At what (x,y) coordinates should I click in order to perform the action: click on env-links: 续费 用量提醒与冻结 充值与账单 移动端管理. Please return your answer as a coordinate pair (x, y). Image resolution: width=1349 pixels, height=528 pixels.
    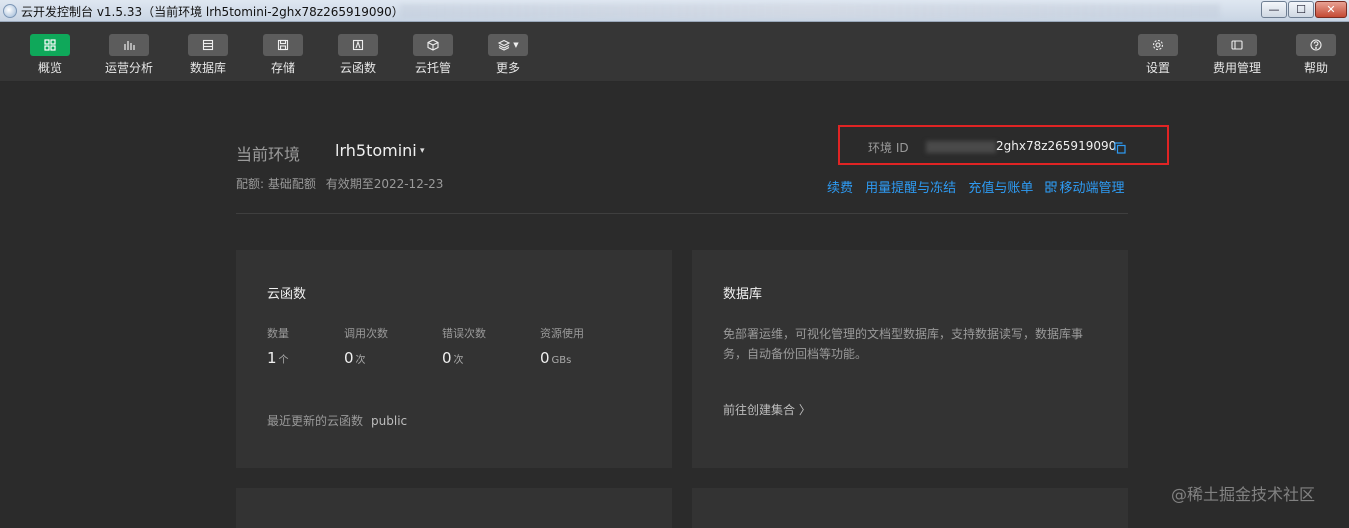
    Looking at the image, I should click on (979, 186).